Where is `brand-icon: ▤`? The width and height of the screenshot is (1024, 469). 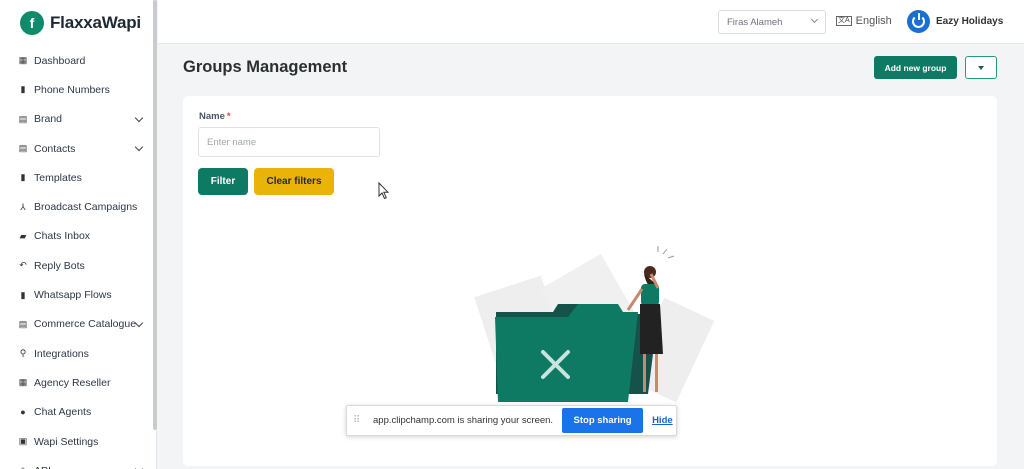 brand-icon: ▤ is located at coordinates (23, 118).